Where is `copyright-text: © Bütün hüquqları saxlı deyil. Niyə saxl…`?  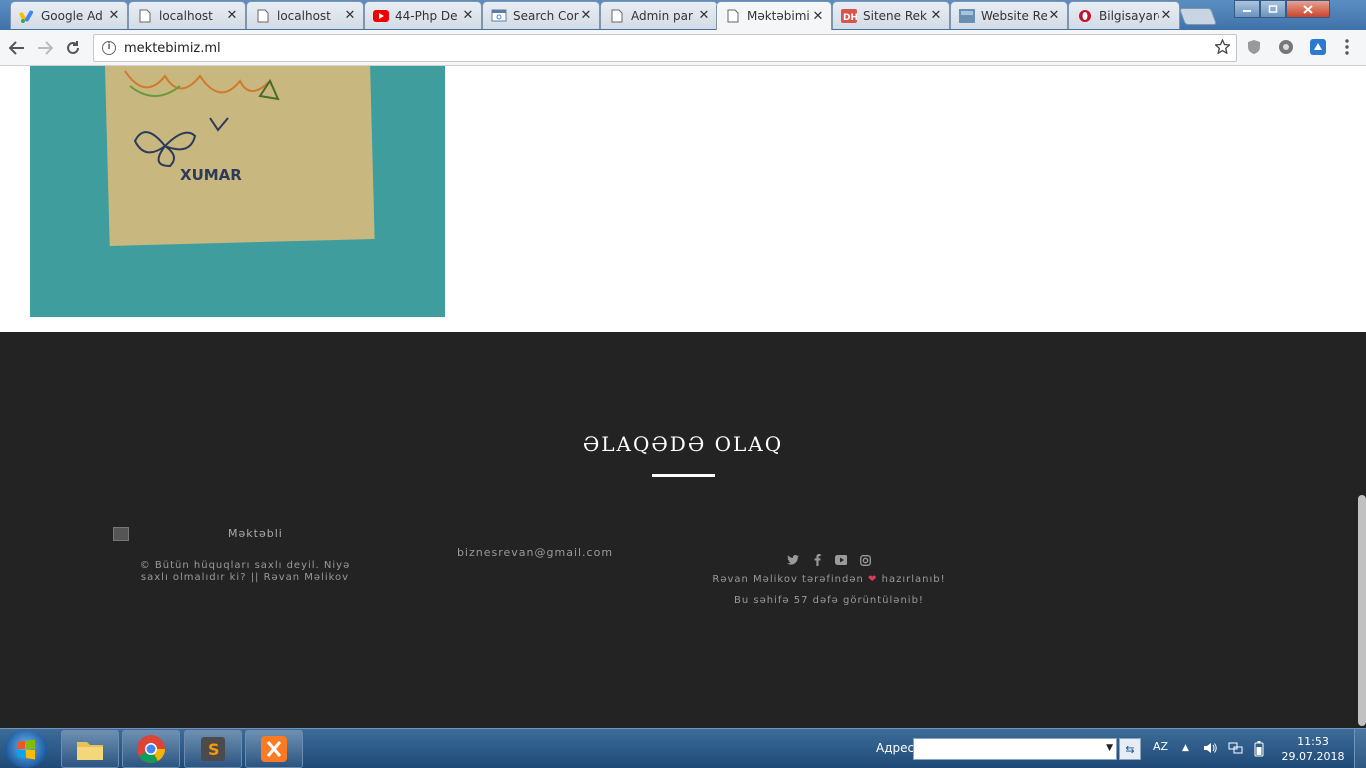
copyright-text: © Bütün hüquqları saxlı deyil. Niyə saxl… is located at coordinates (245, 571).